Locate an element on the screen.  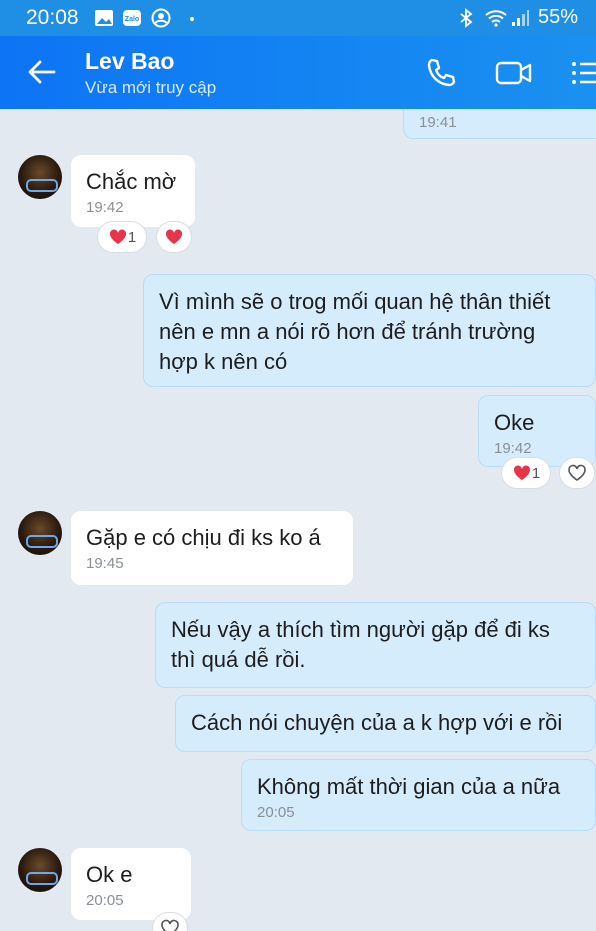
message-text: Gặp e có chịu đi ks ko á is located at coordinates (203, 537).